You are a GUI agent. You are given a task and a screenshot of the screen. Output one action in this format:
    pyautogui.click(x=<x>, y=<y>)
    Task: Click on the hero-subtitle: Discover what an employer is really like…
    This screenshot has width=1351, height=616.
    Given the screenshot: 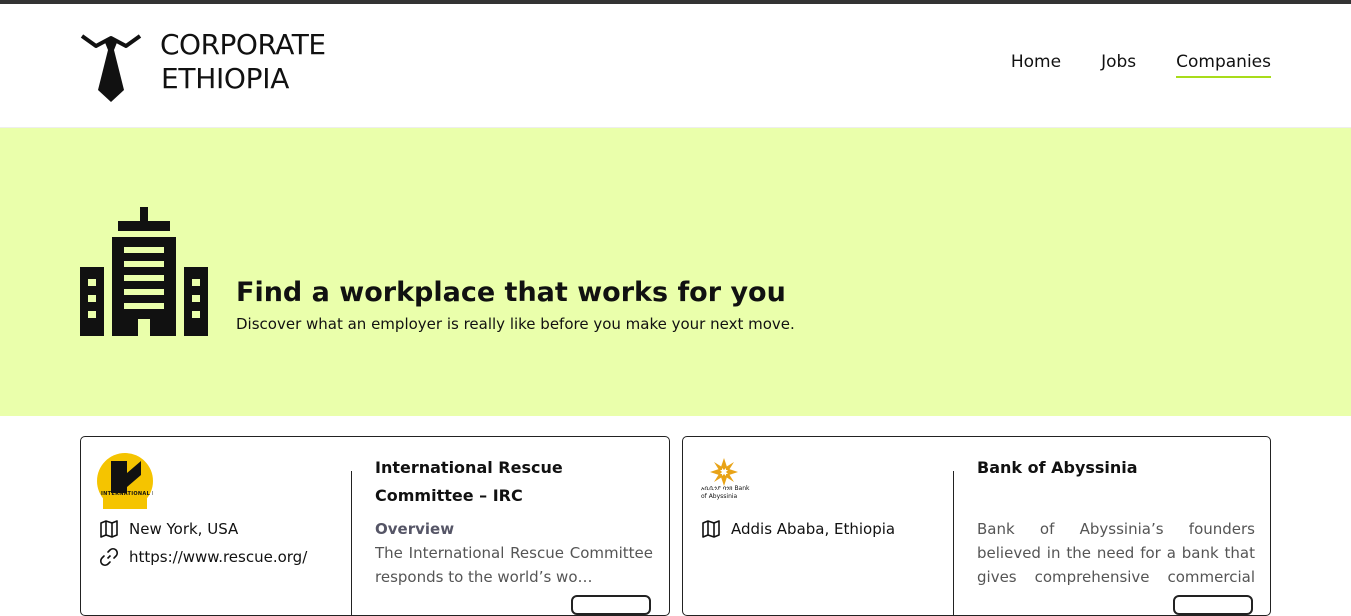 What is the action you would take?
    pyautogui.click(x=515, y=324)
    